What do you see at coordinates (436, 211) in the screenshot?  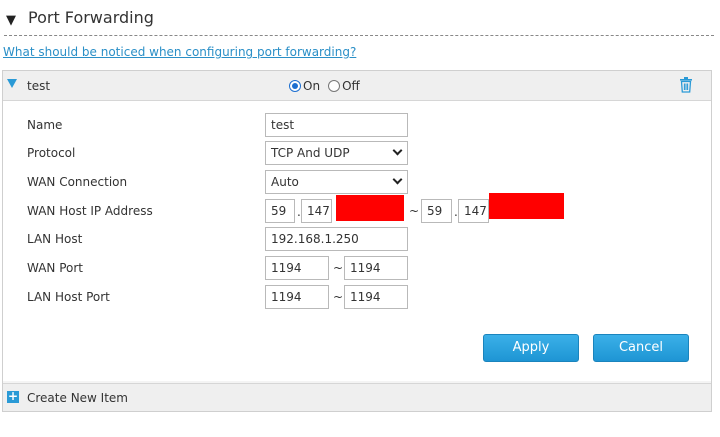 I see `wan-ip-end-octet1: 59` at bounding box center [436, 211].